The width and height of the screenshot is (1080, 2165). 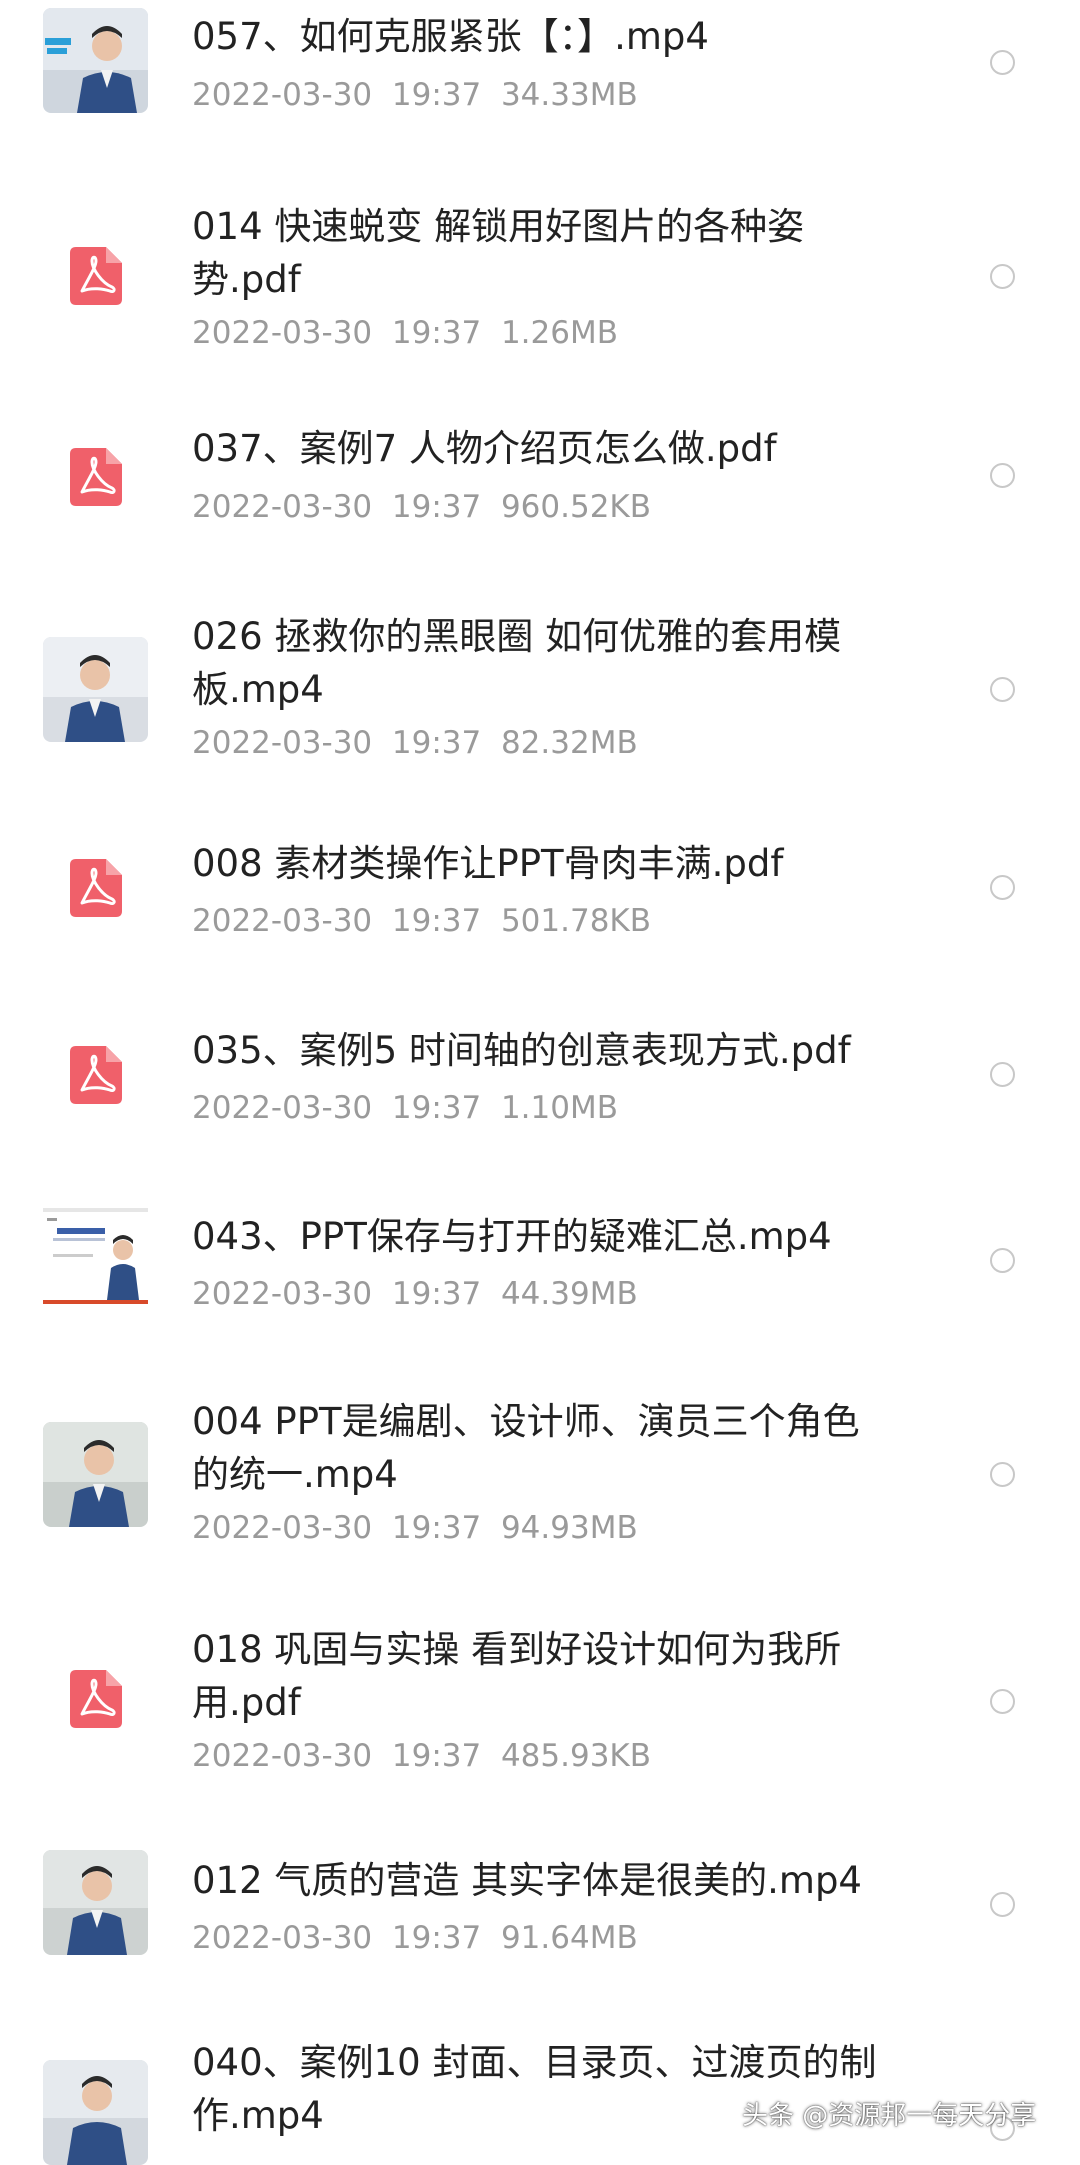 I want to click on file-meta: 2022-03-30 19:37 34.33MB, so click(x=415, y=95).